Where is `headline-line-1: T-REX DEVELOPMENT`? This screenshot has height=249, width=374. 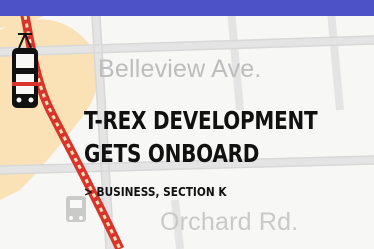 headline-line-1: T-REX DEVELOPMENT is located at coordinates (201, 120).